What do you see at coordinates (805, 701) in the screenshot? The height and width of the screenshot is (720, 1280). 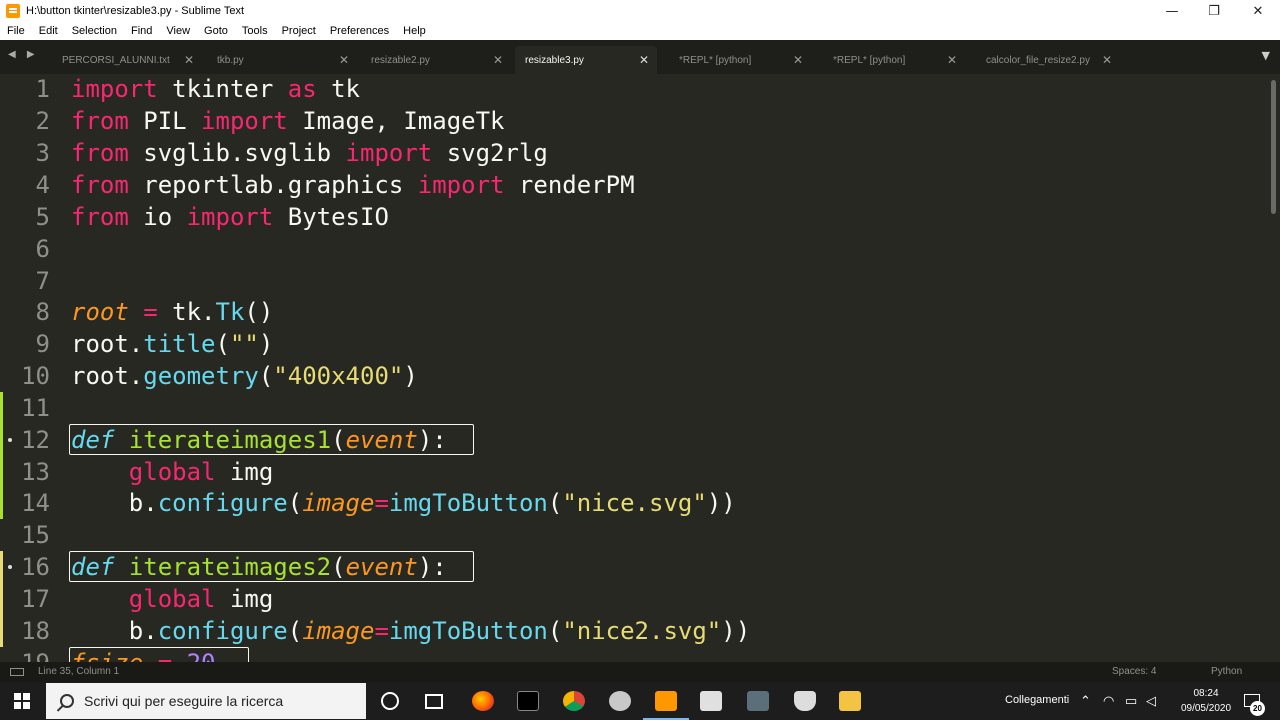 I see `fox-app-icon` at bounding box center [805, 701].